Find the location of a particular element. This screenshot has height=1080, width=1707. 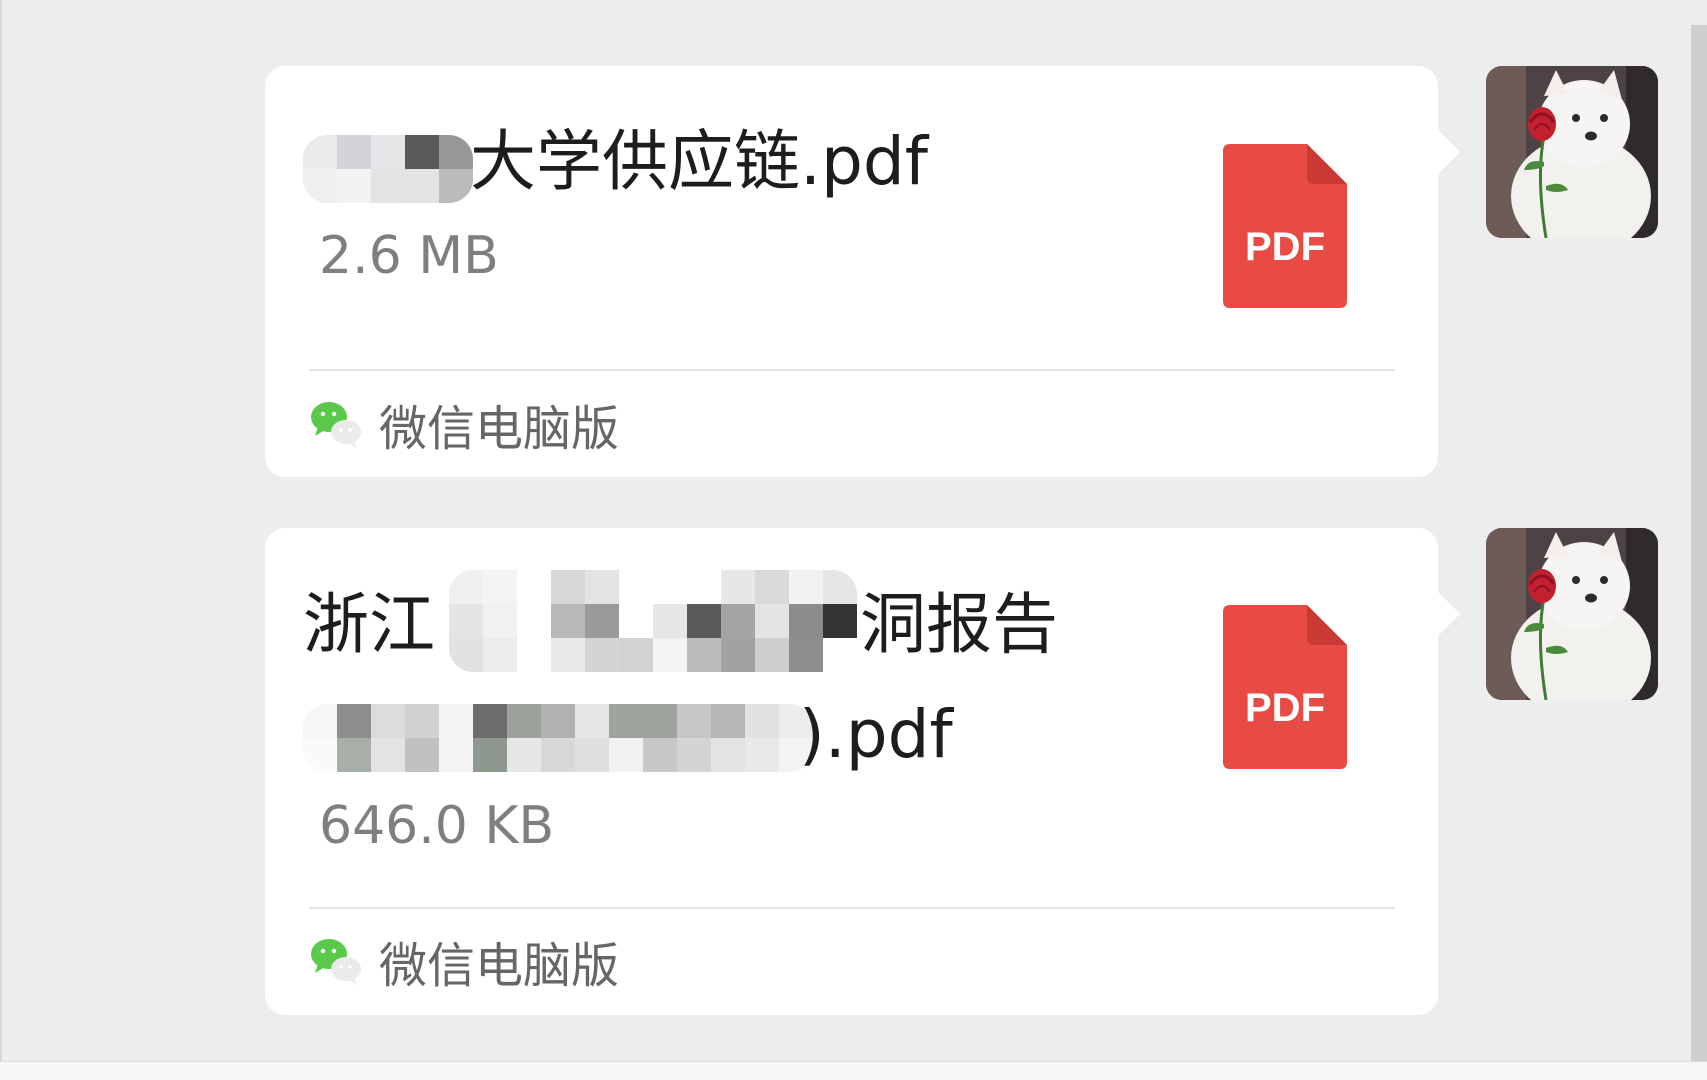

file-name-end: ).pdf is located at coordinates (876, 734).